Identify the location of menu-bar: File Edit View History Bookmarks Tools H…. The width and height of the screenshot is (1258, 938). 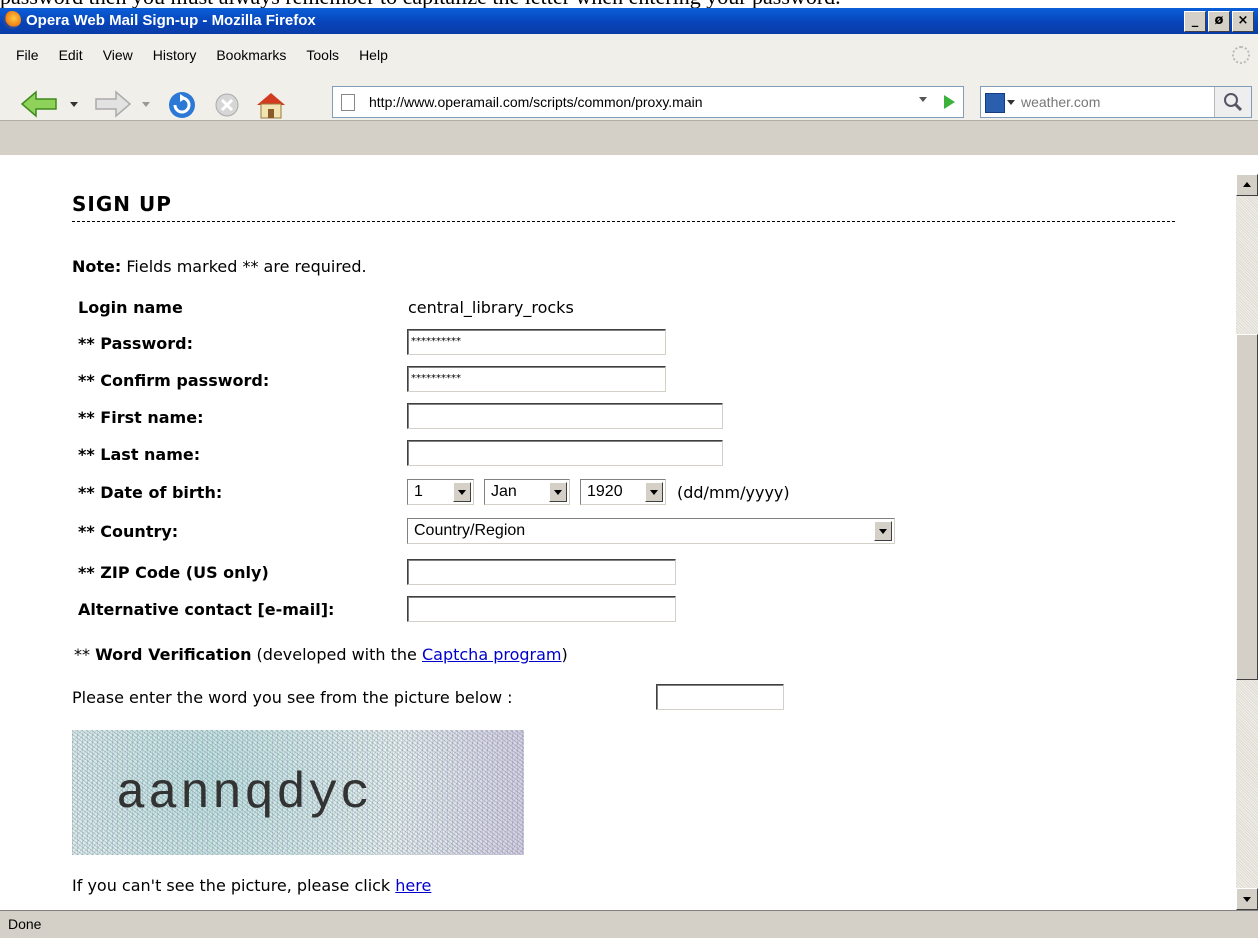
(629, 59).